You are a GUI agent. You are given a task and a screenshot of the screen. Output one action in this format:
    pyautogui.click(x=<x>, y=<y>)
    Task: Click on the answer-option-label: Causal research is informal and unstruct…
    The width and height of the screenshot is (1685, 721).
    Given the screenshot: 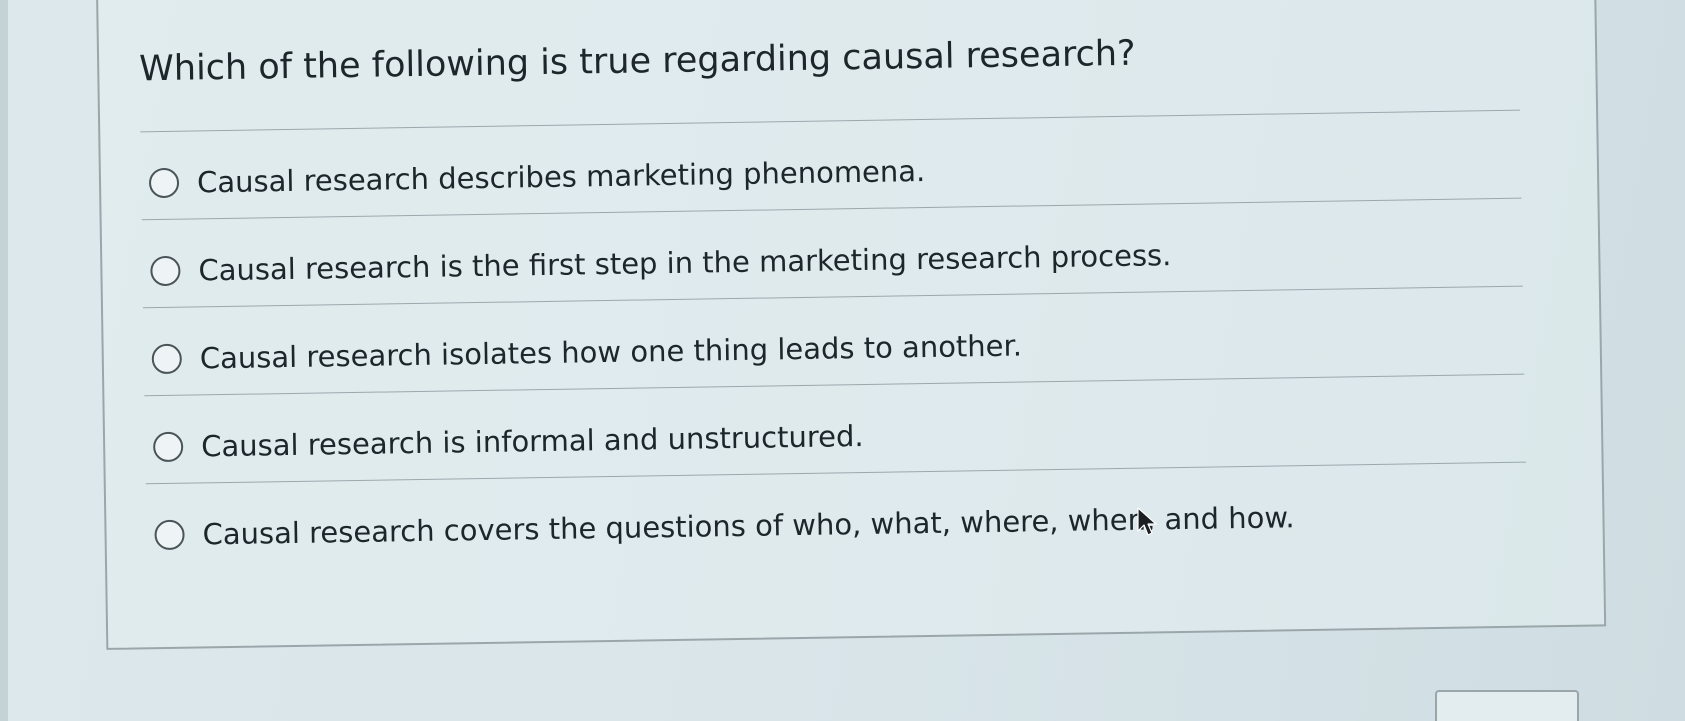 What is the action you would take?
    pyautogui.click(x=532, y=441)
    